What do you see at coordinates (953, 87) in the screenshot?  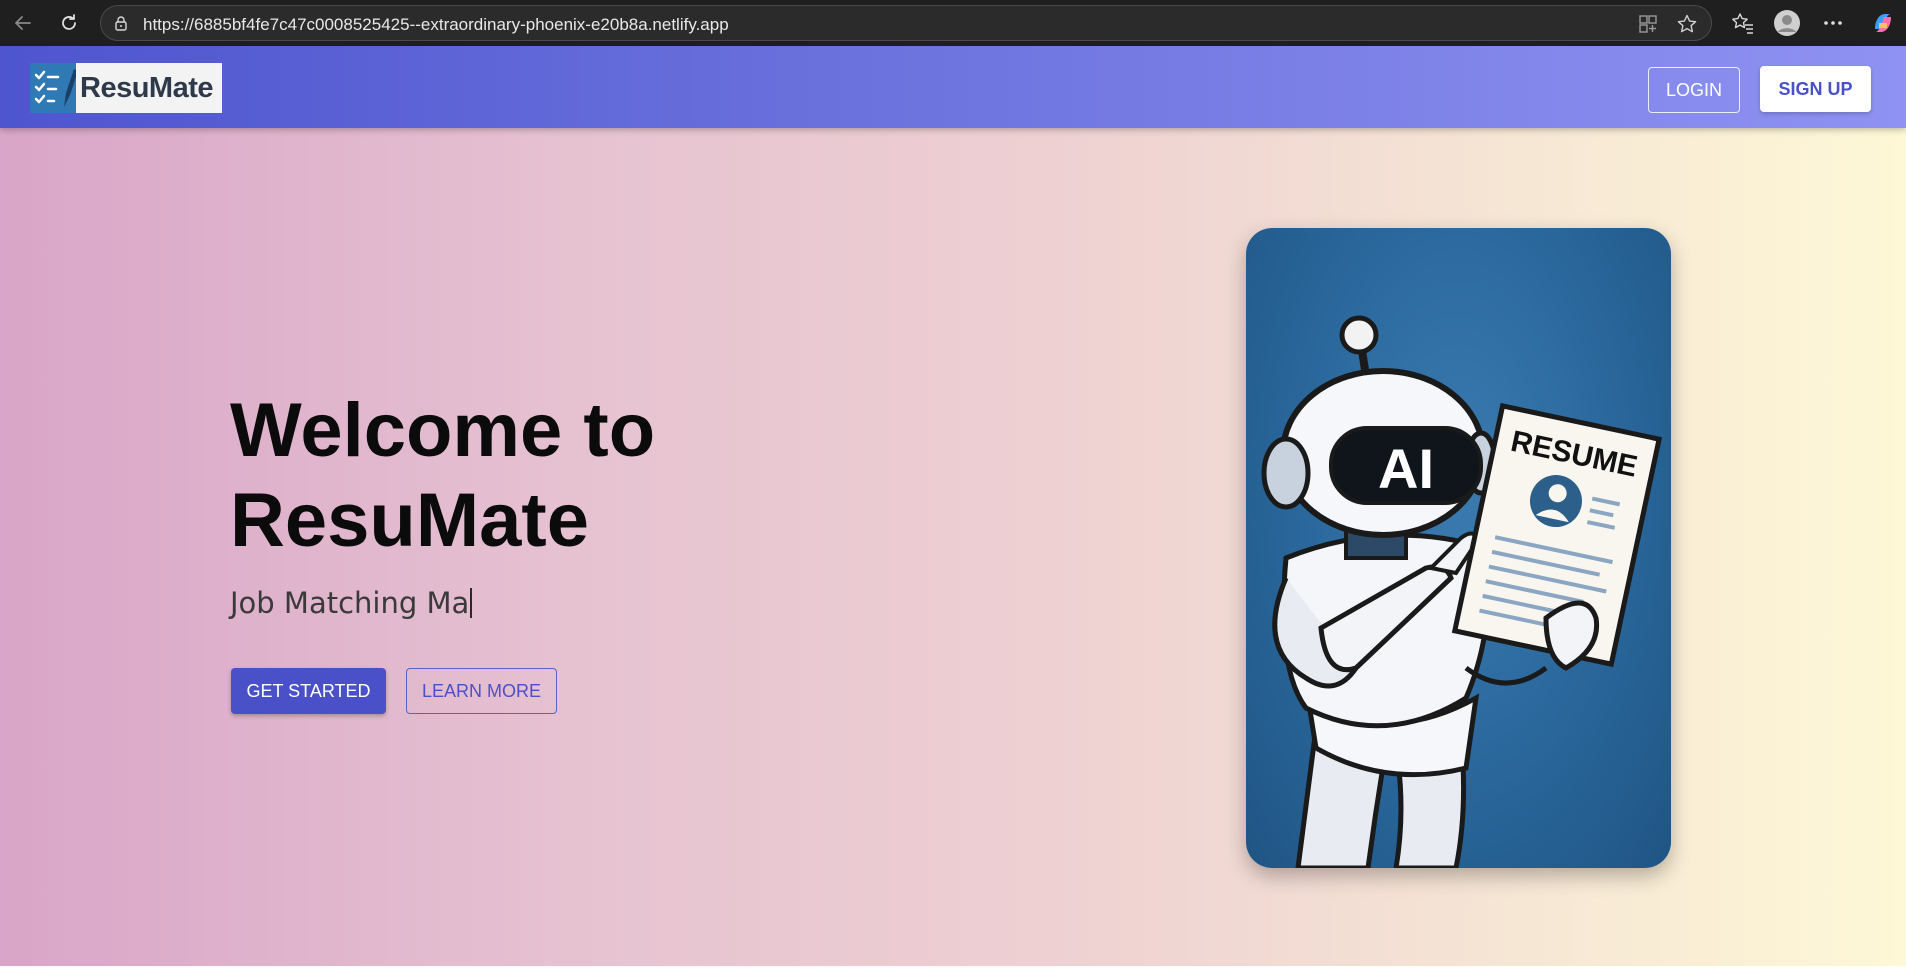 I see `site-navbar: ResuMate LOGIN SIGN UP` at bounding box center [953, 87].